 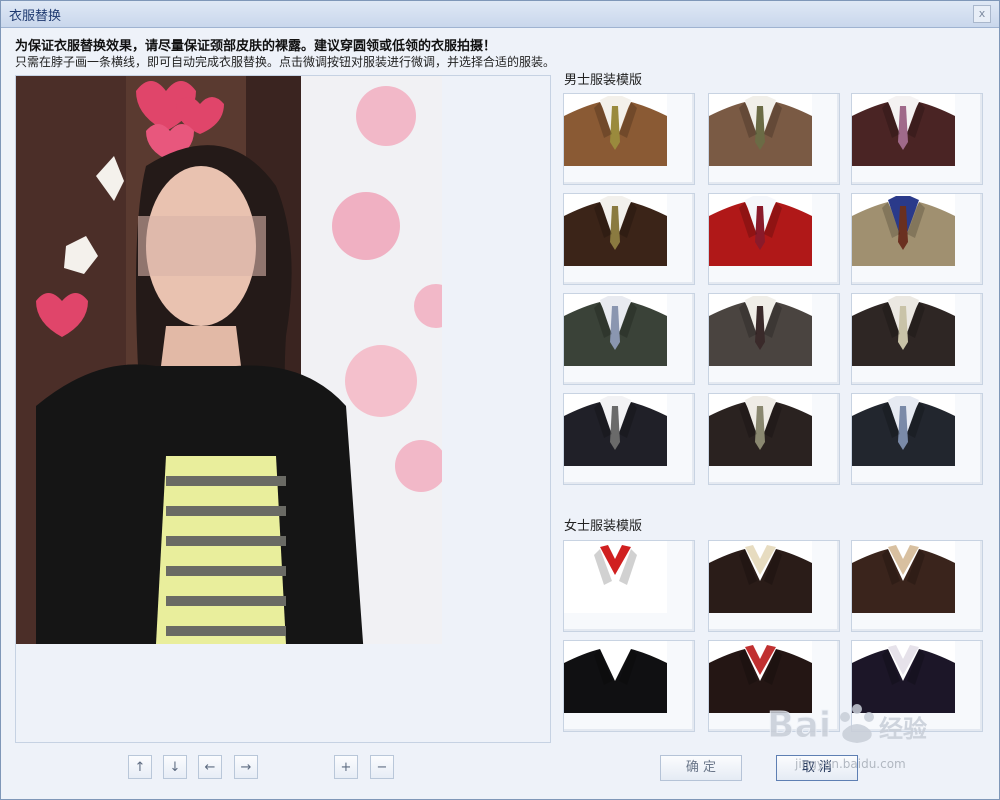 What do you see at coordinates (603, 526) in the screenshot?
I see `women-section-title: 女士服装模版` at bounding box center [603, 526].